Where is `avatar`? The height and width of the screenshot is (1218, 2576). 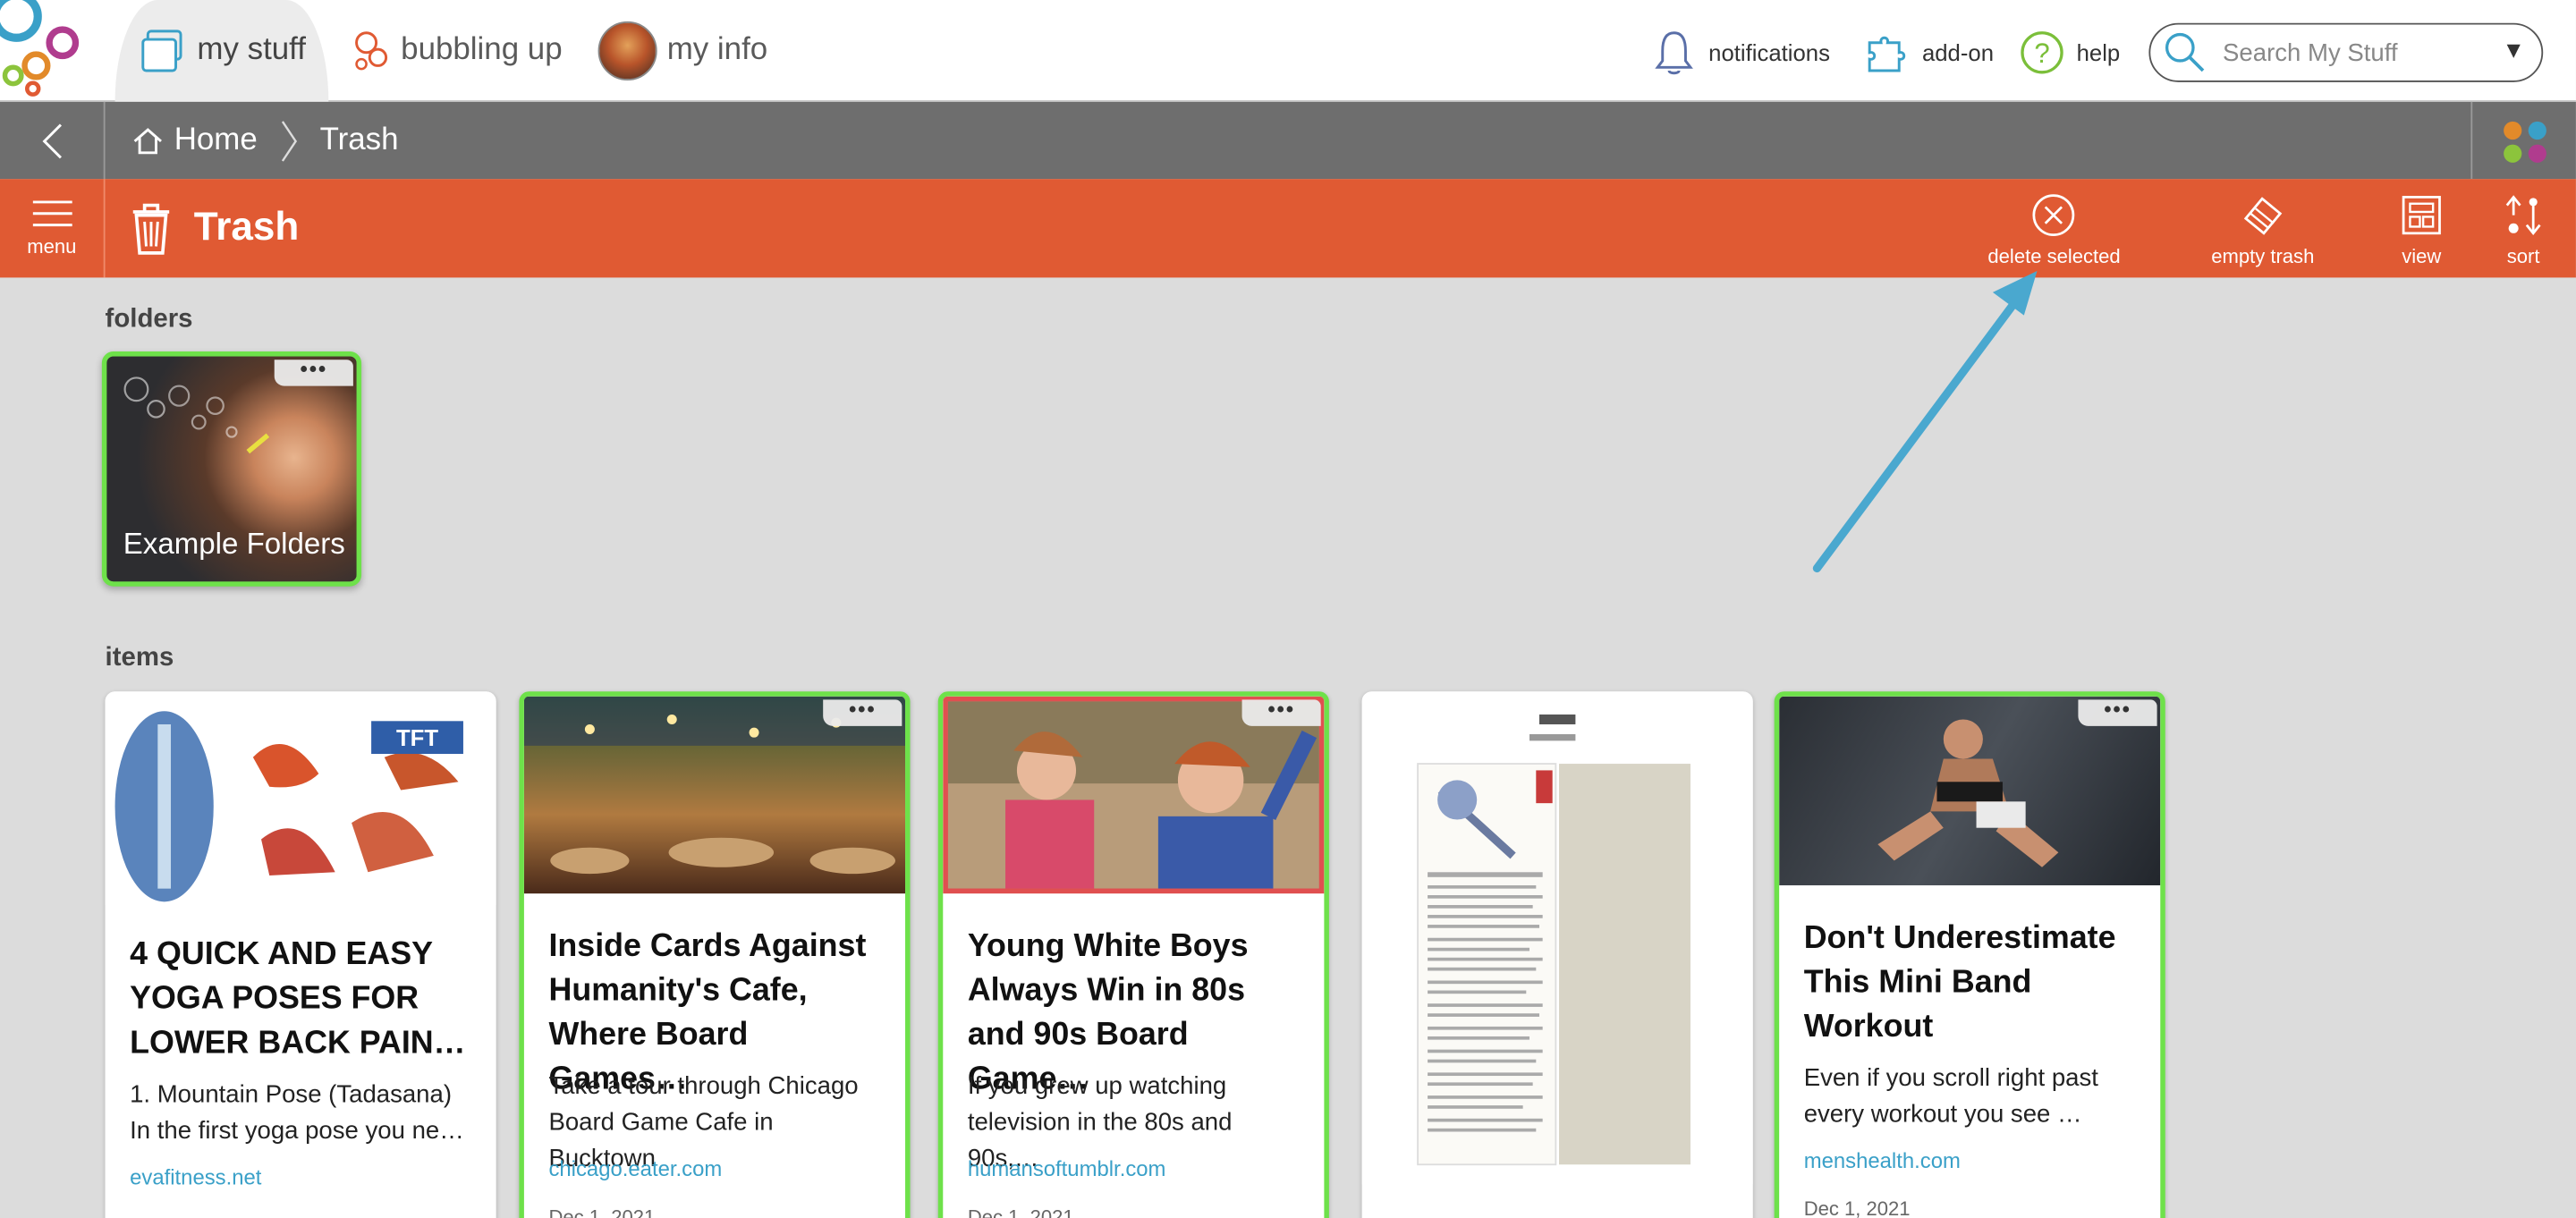 avatar is located at coordinates (627, 50).